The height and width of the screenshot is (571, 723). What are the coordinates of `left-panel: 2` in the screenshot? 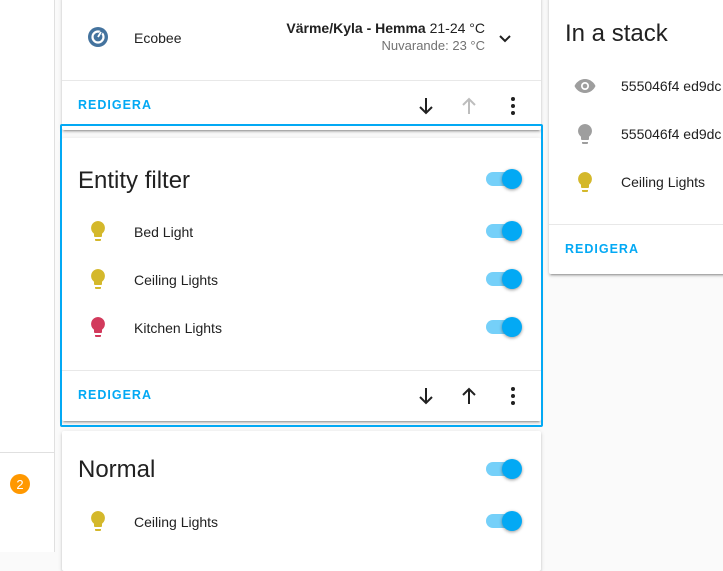 It's located at (27, 276).